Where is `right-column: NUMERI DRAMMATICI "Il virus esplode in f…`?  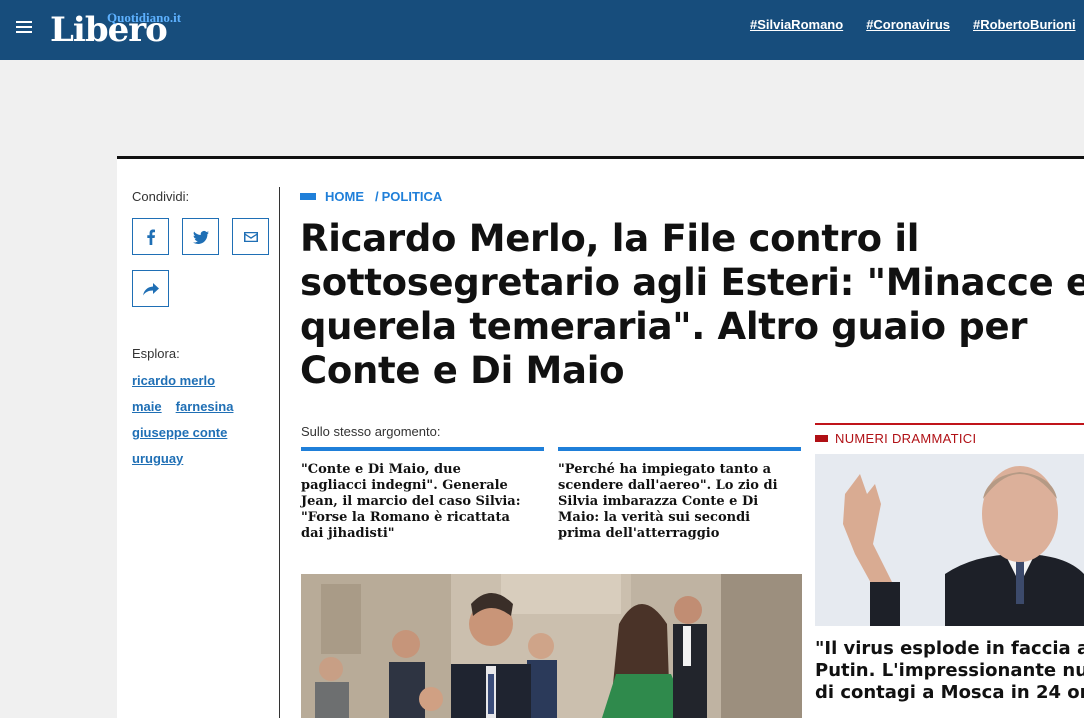 right-column: NUMERI DRAMMATICI "Il virus esplode in f… is located at coordinates (949, 563).